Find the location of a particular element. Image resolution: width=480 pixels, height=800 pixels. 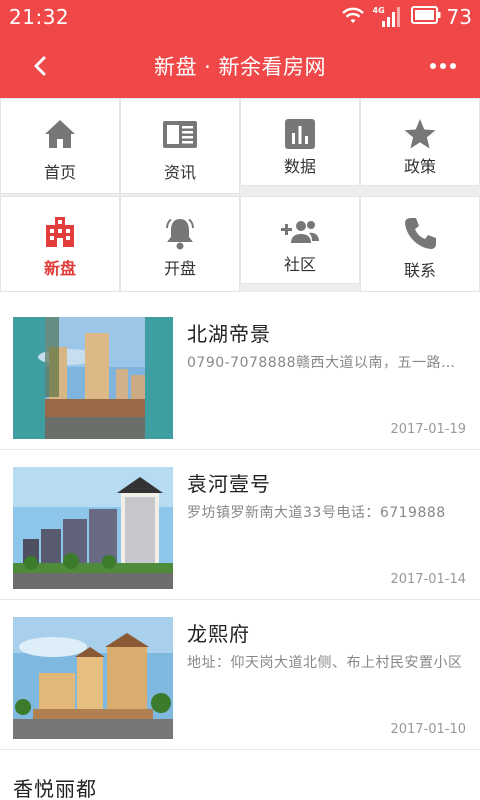

building-icon is located at coordinates (60, 232).